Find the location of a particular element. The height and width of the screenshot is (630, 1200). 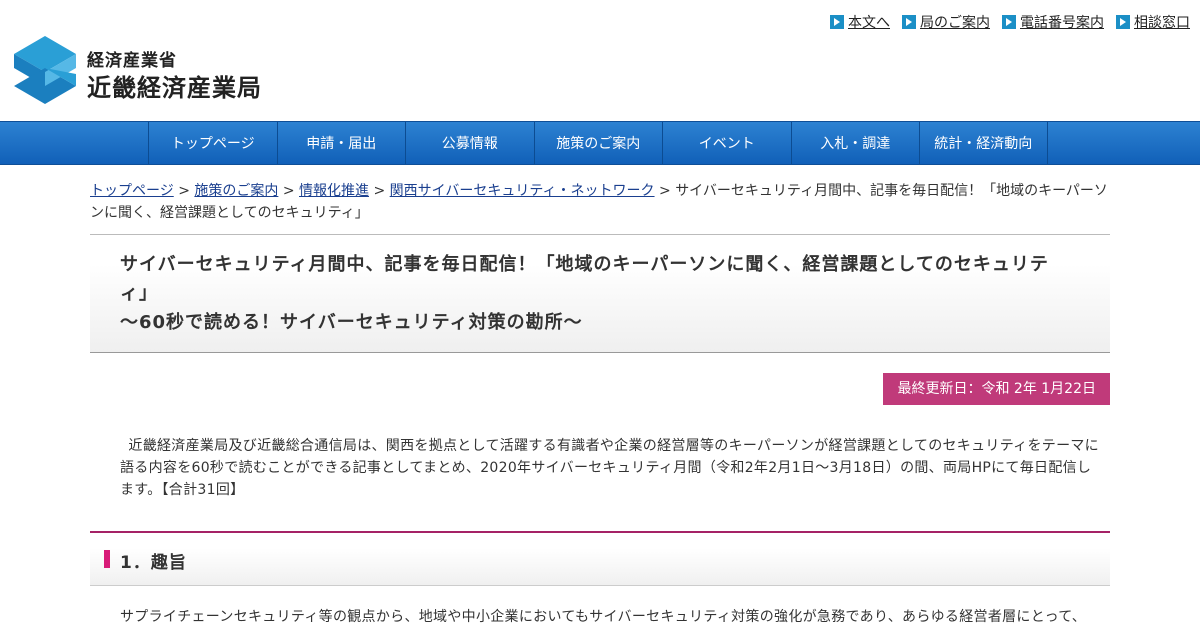

util-link-consultation: 相談窓口 is located at coordinates (1153, 22).